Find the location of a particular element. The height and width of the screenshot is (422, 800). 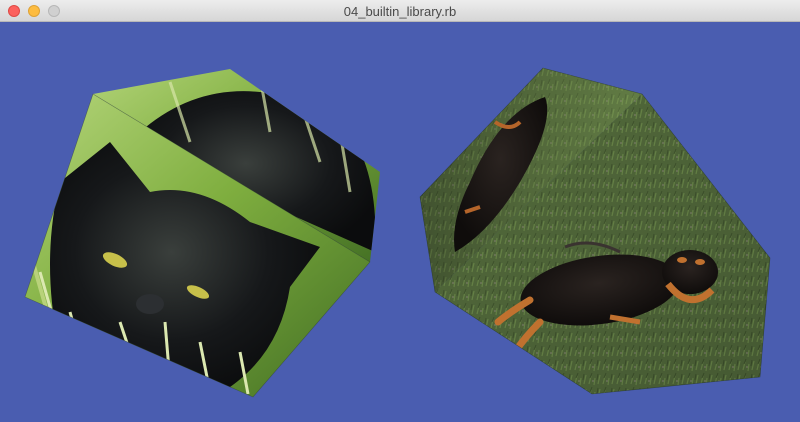

window-title: 04_builtin_library.rb is located at coordinates (400, 11).